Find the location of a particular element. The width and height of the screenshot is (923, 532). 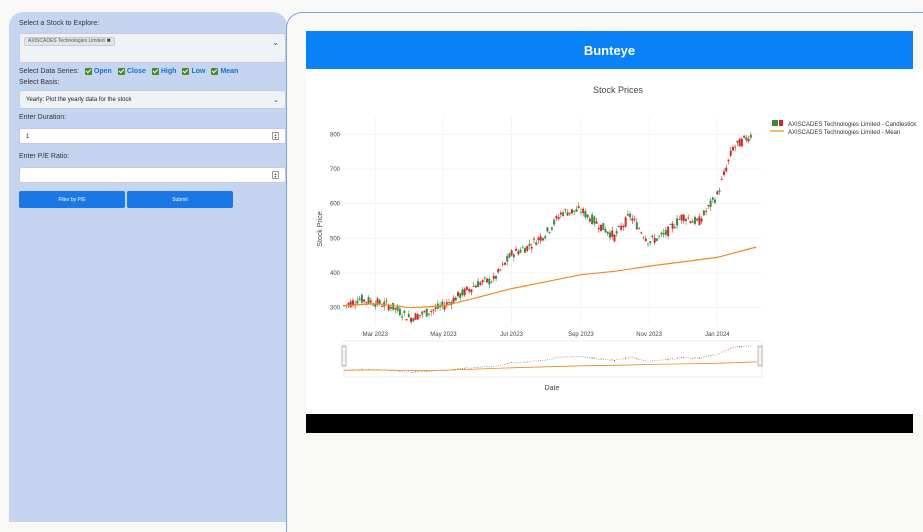

range-slider is located at coordinates (553, 359).